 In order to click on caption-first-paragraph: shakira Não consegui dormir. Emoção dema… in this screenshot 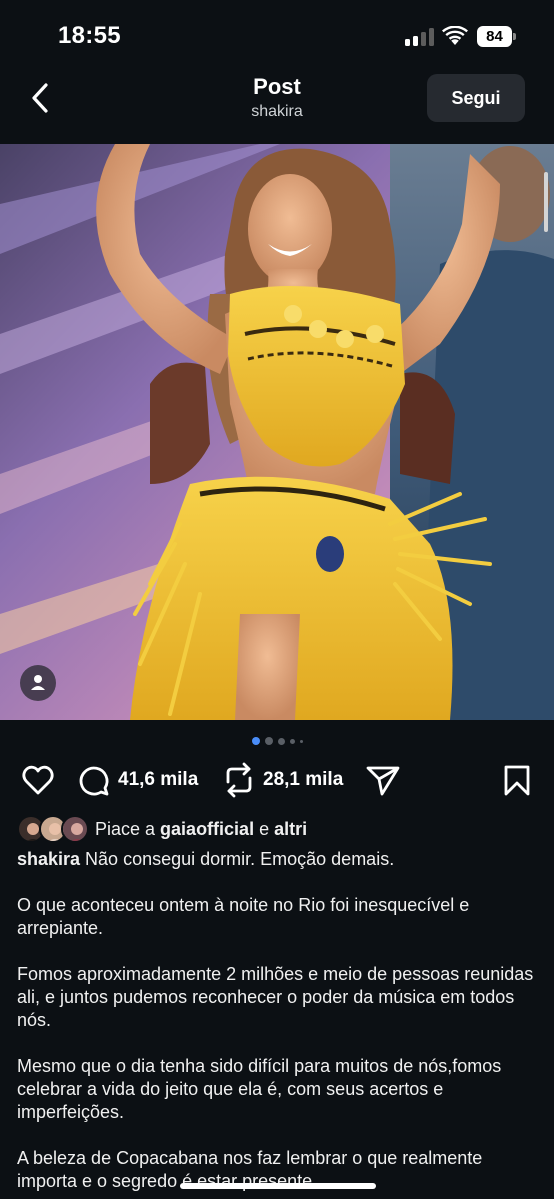, I will do `click(277, 859)`.